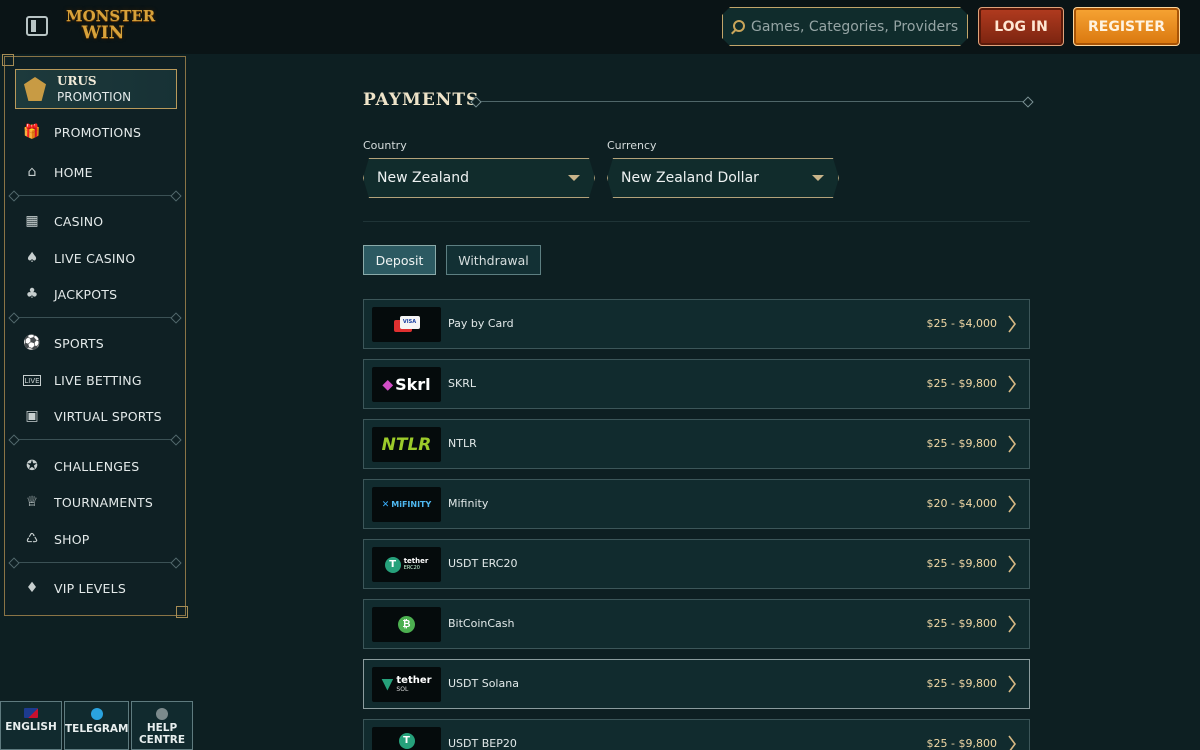  What do you see at coordinates (103, 539) in the screenshot?
I see `sidebar-item-shop: ♺ SHOP` at bounding box center [103, 539].